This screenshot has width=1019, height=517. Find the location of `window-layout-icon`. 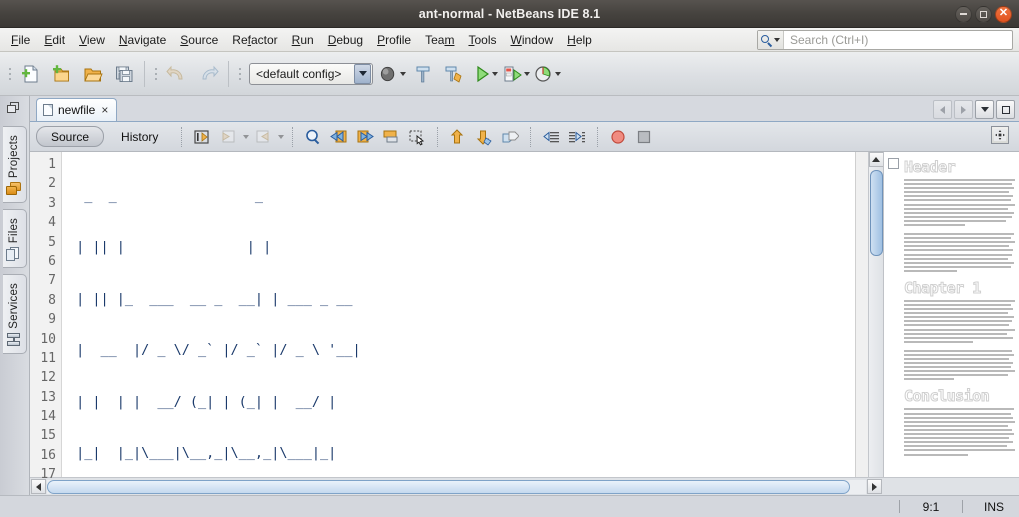

window-layout-icon is located at coordinates (15, 108).